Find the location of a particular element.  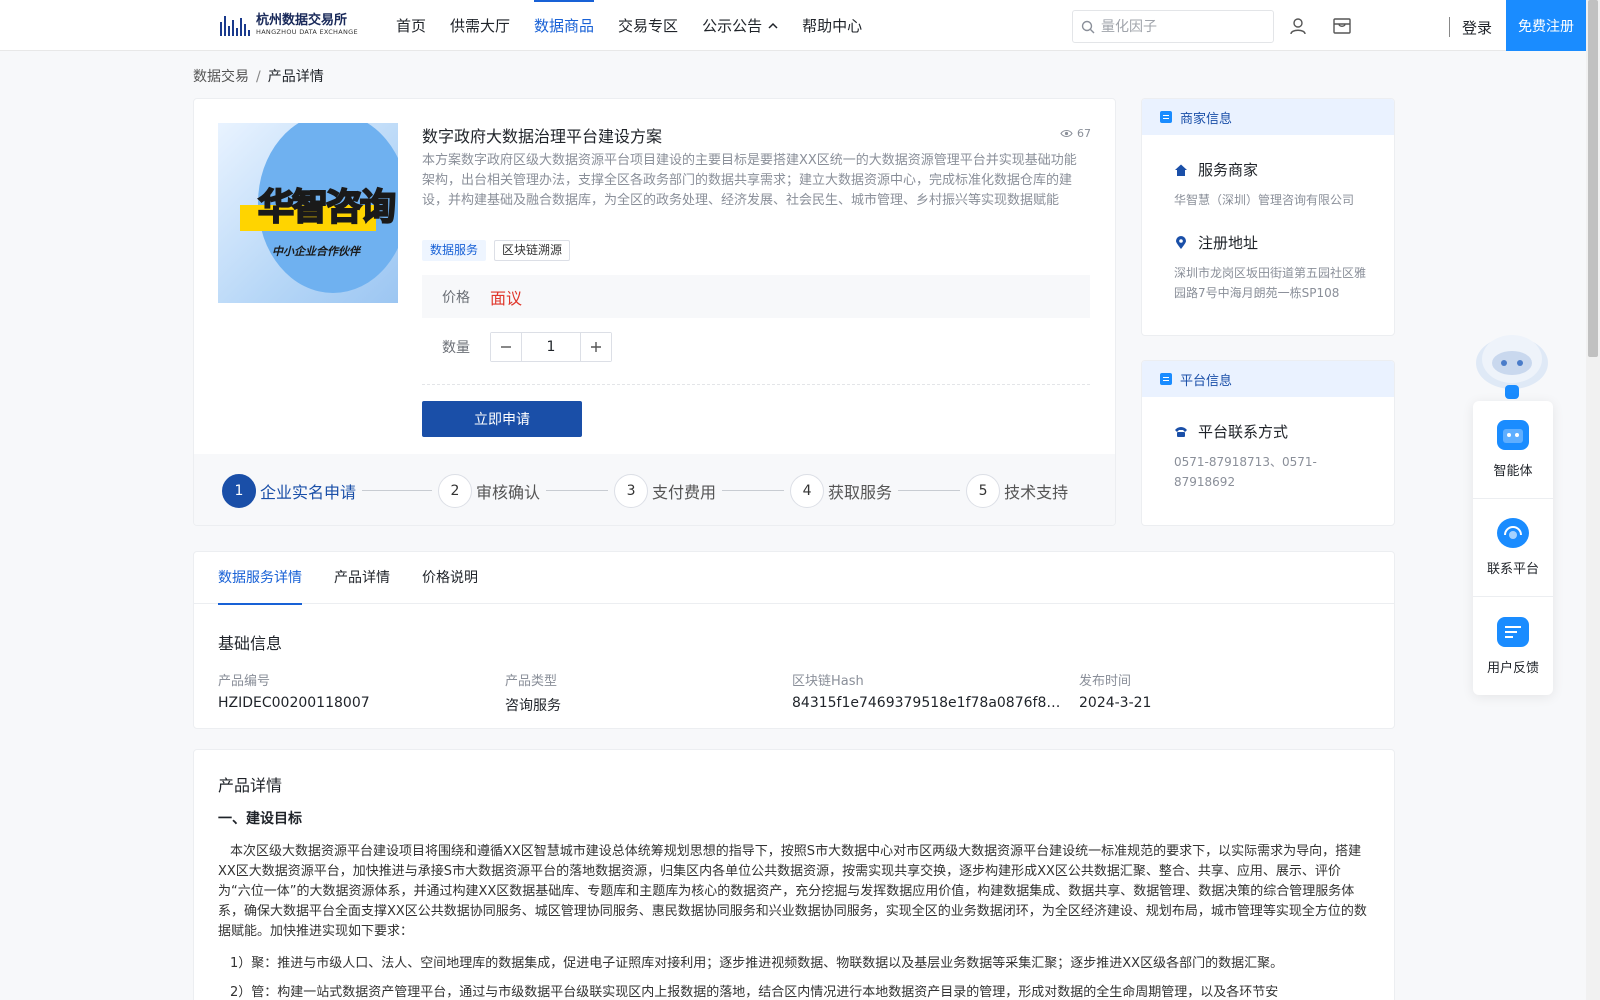

eye-icon is located at coordinates (1066, 133).